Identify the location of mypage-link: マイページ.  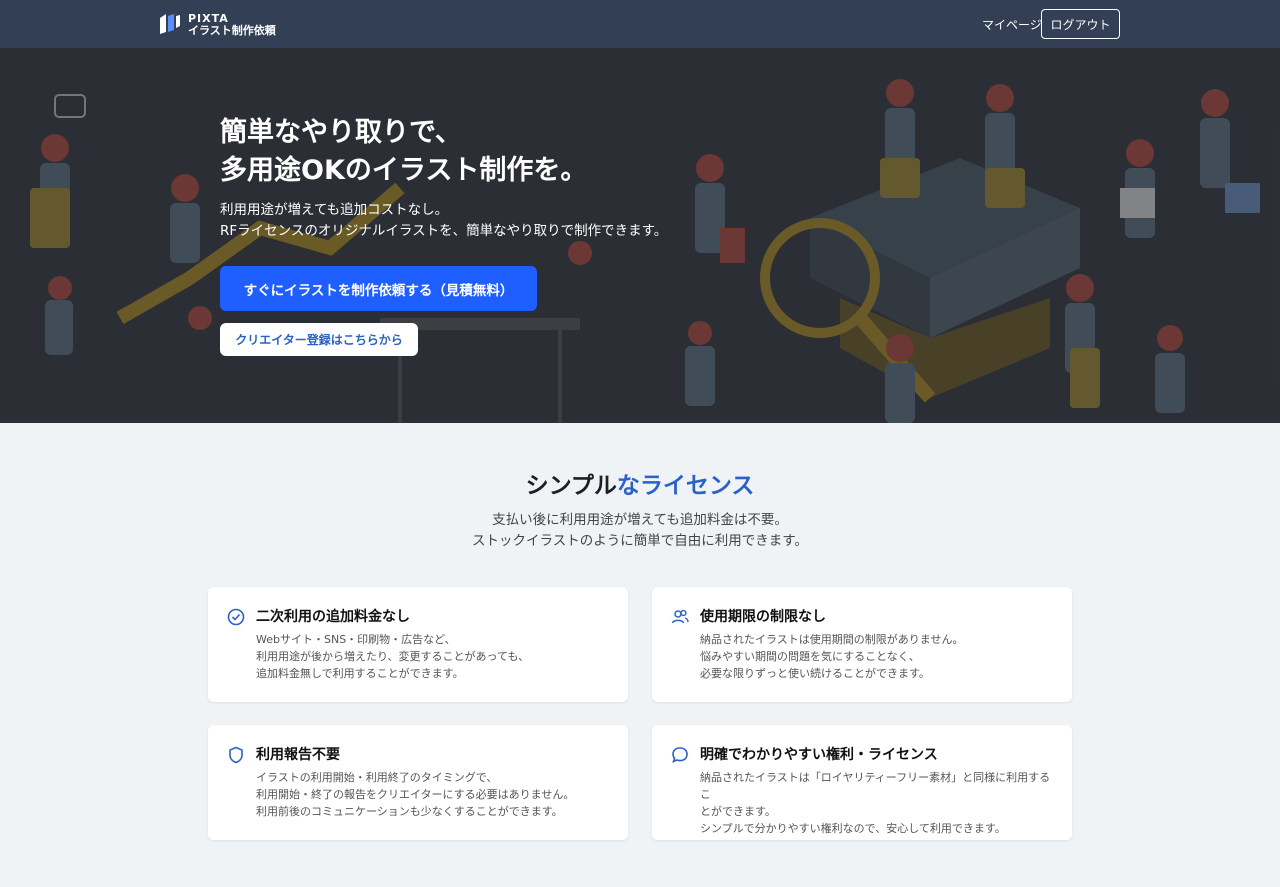
(1012, 24).